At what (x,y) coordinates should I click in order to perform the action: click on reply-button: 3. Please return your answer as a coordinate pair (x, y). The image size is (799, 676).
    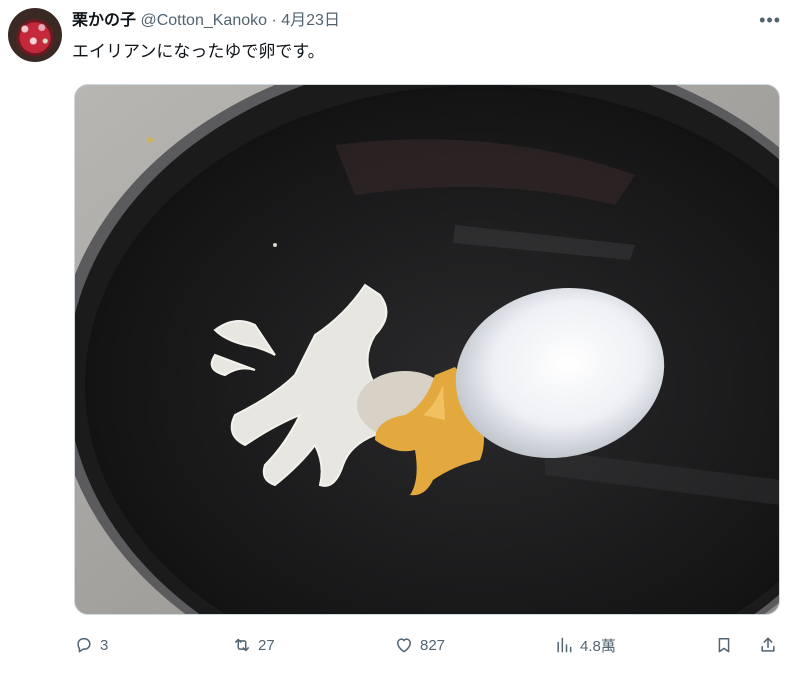
    Looking at the image, I should click on (91, 645).